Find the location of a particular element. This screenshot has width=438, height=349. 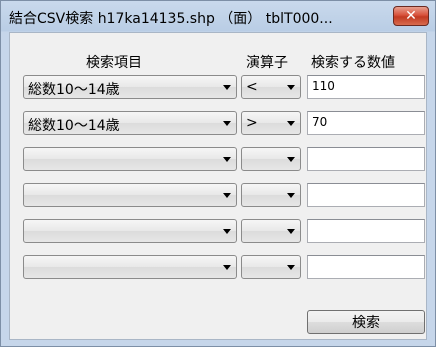

close-button: ✕ is located at coordinates (411, 16).